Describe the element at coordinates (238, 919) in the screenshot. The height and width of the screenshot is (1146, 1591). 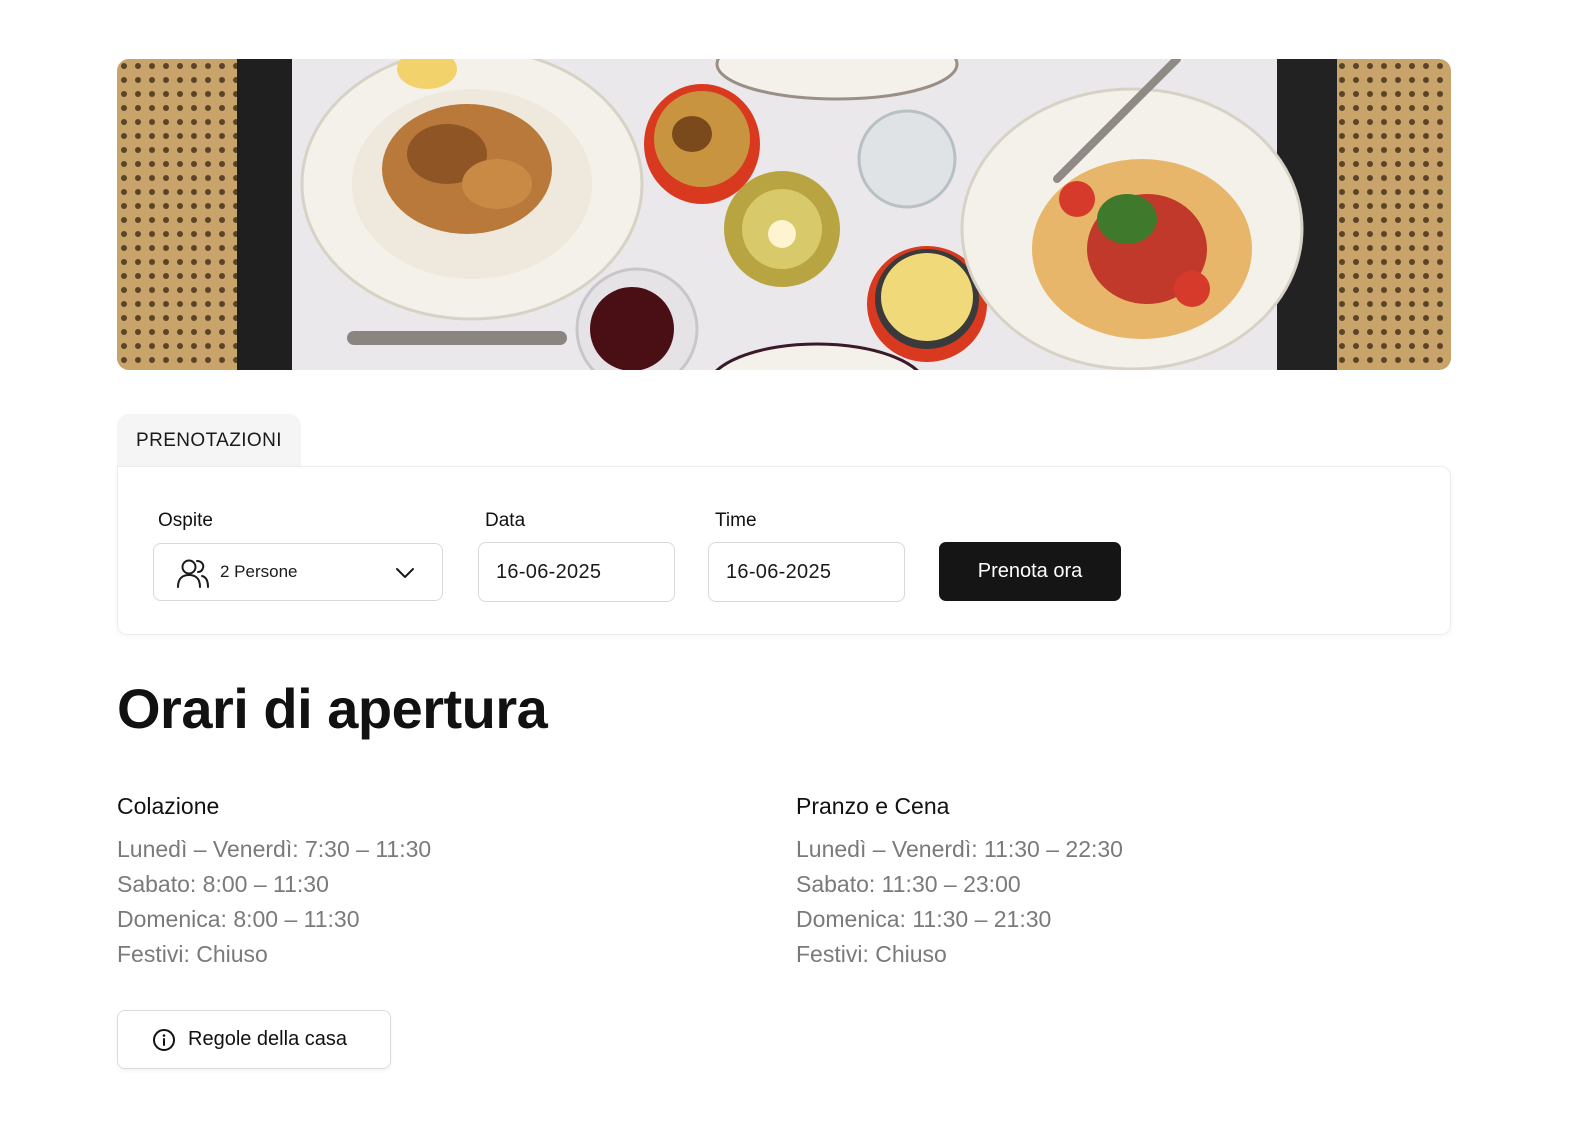
I see `hours-line: Domenica: 8:00 – 11:30` at that location.